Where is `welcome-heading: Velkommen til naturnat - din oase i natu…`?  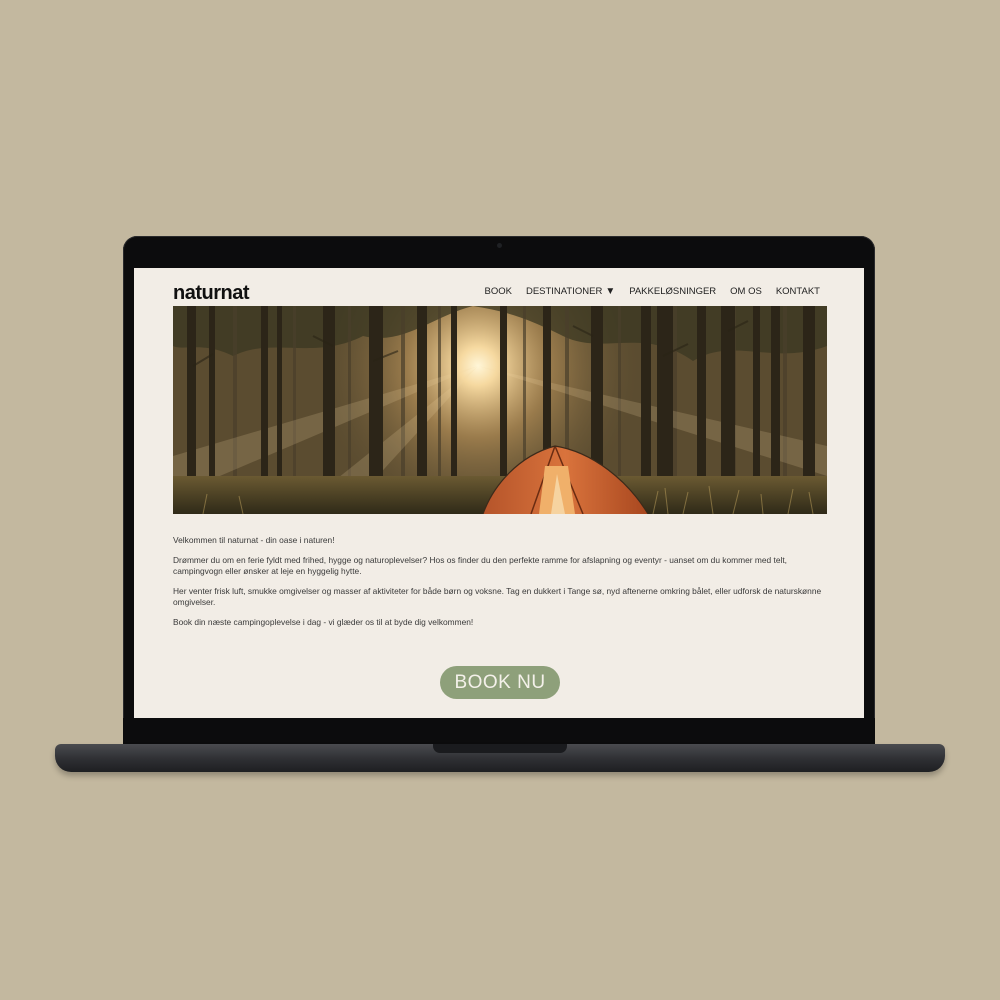
welcome-heading: Velkommen til naturnat - din oase i natu… is located at coordinates (254, 540).